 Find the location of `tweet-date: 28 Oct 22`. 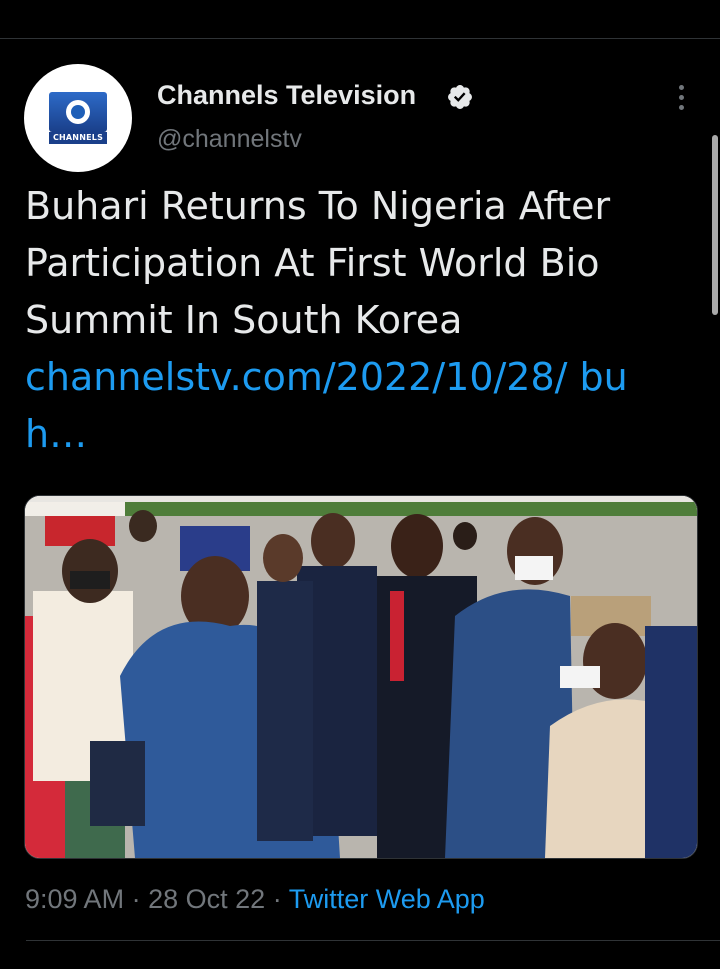

tweet-date: 28 Oct 22 is located at coordinates (206, 899).